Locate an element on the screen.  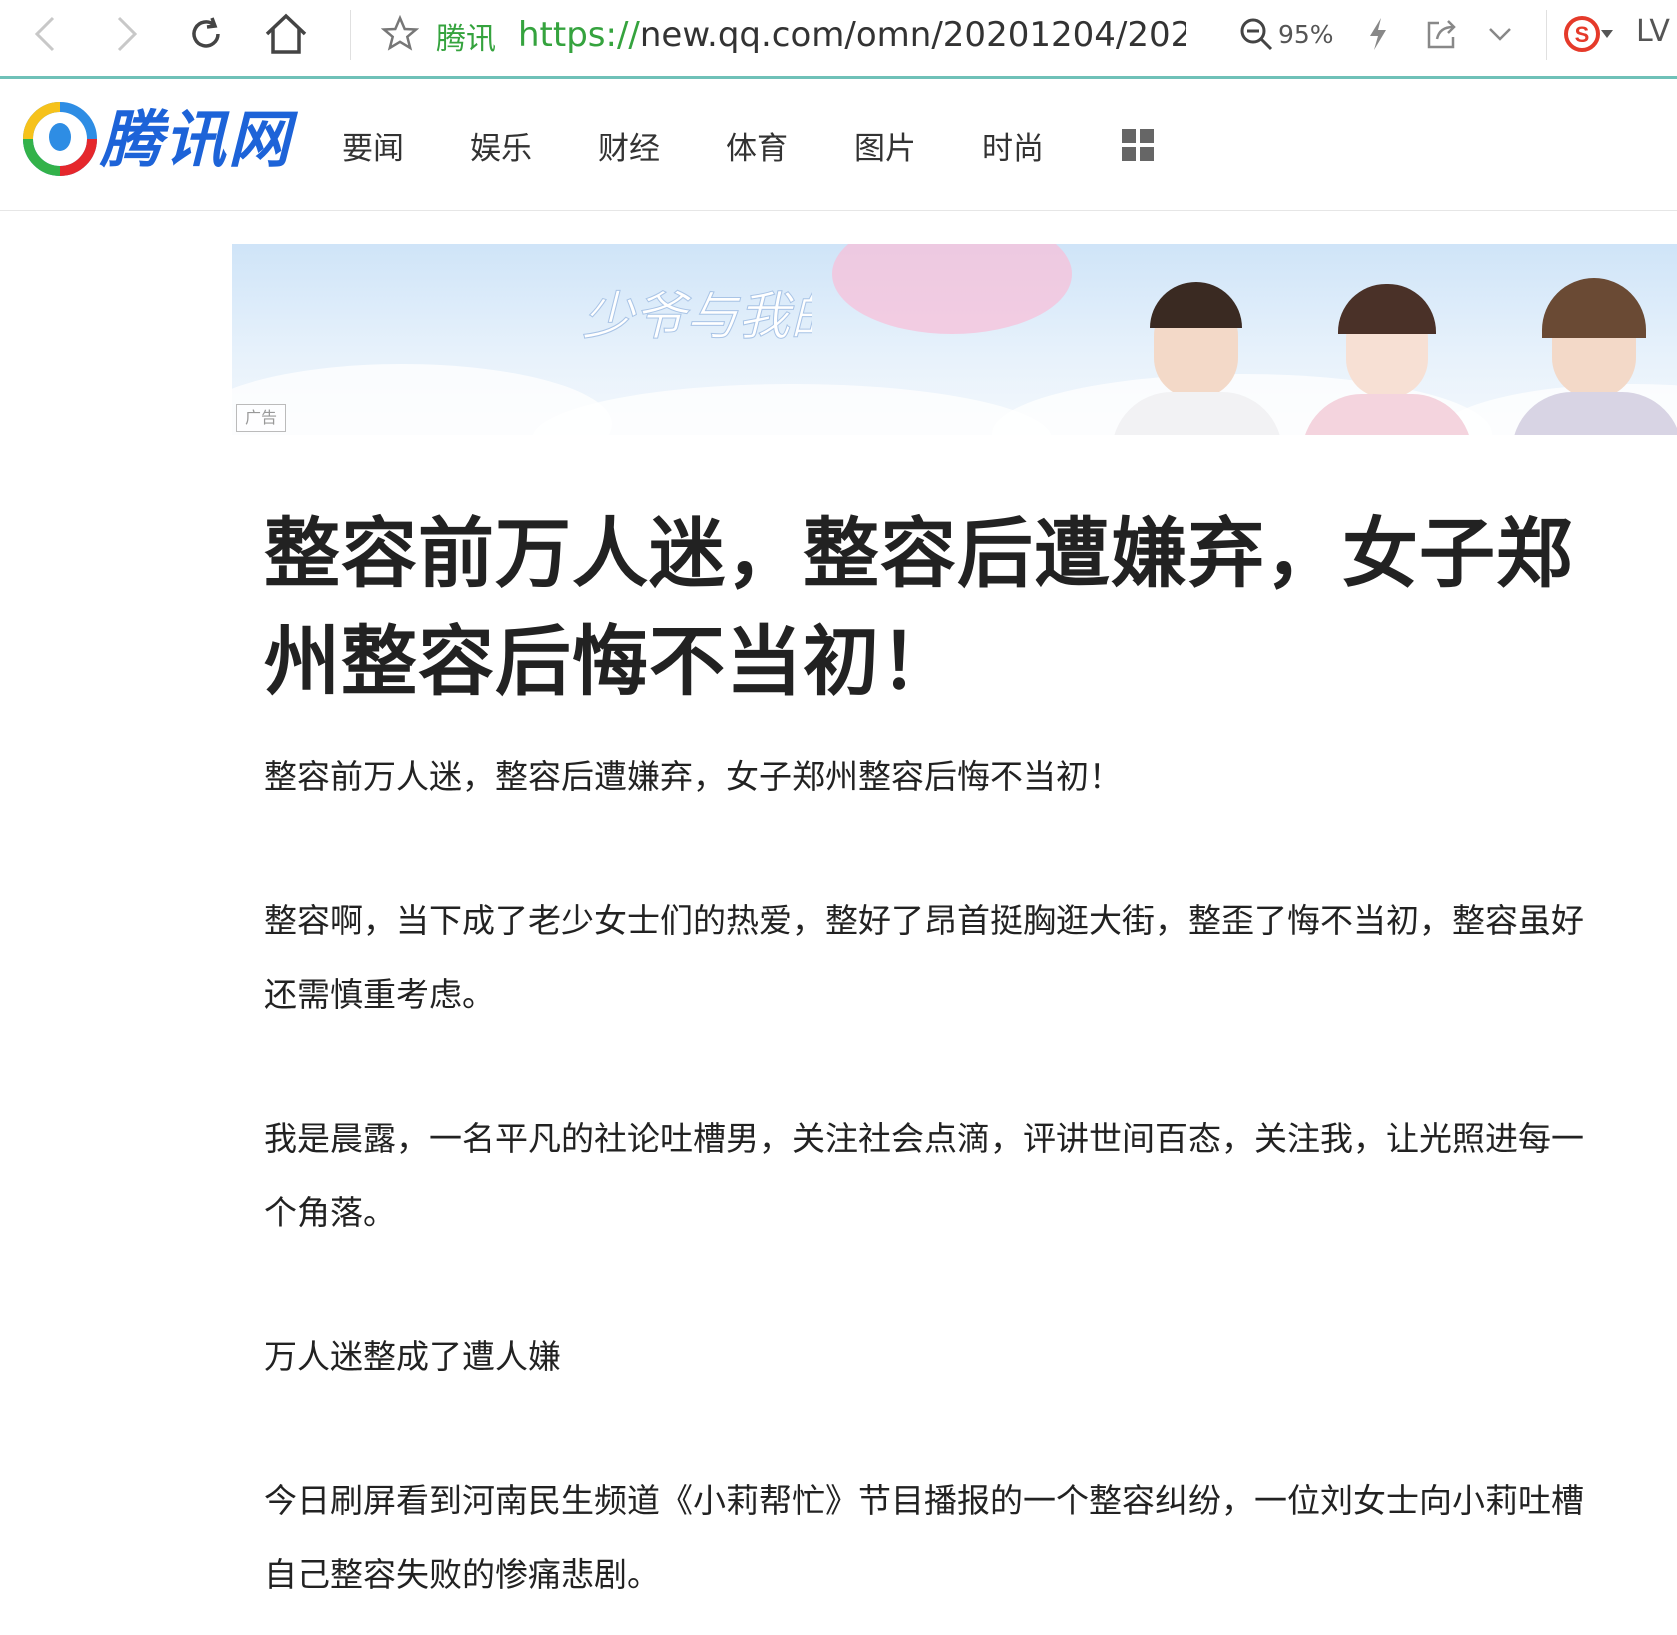
grid-menu-icon is located at coordinates (1138, 145).